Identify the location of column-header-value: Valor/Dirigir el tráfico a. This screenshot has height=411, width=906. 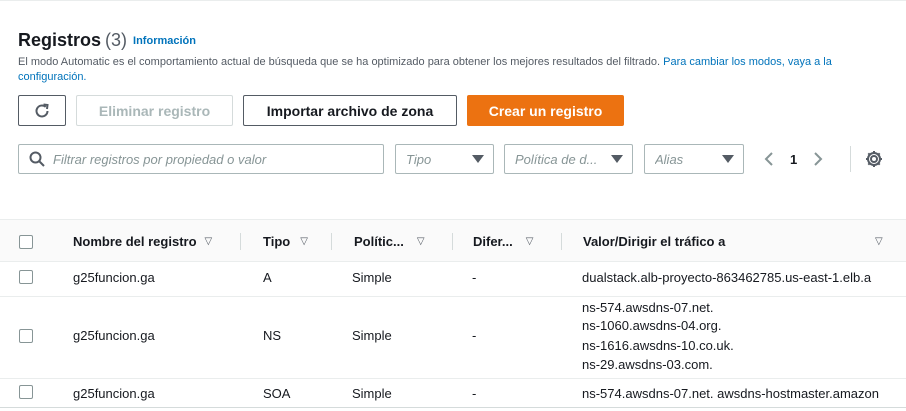
(654, 241).